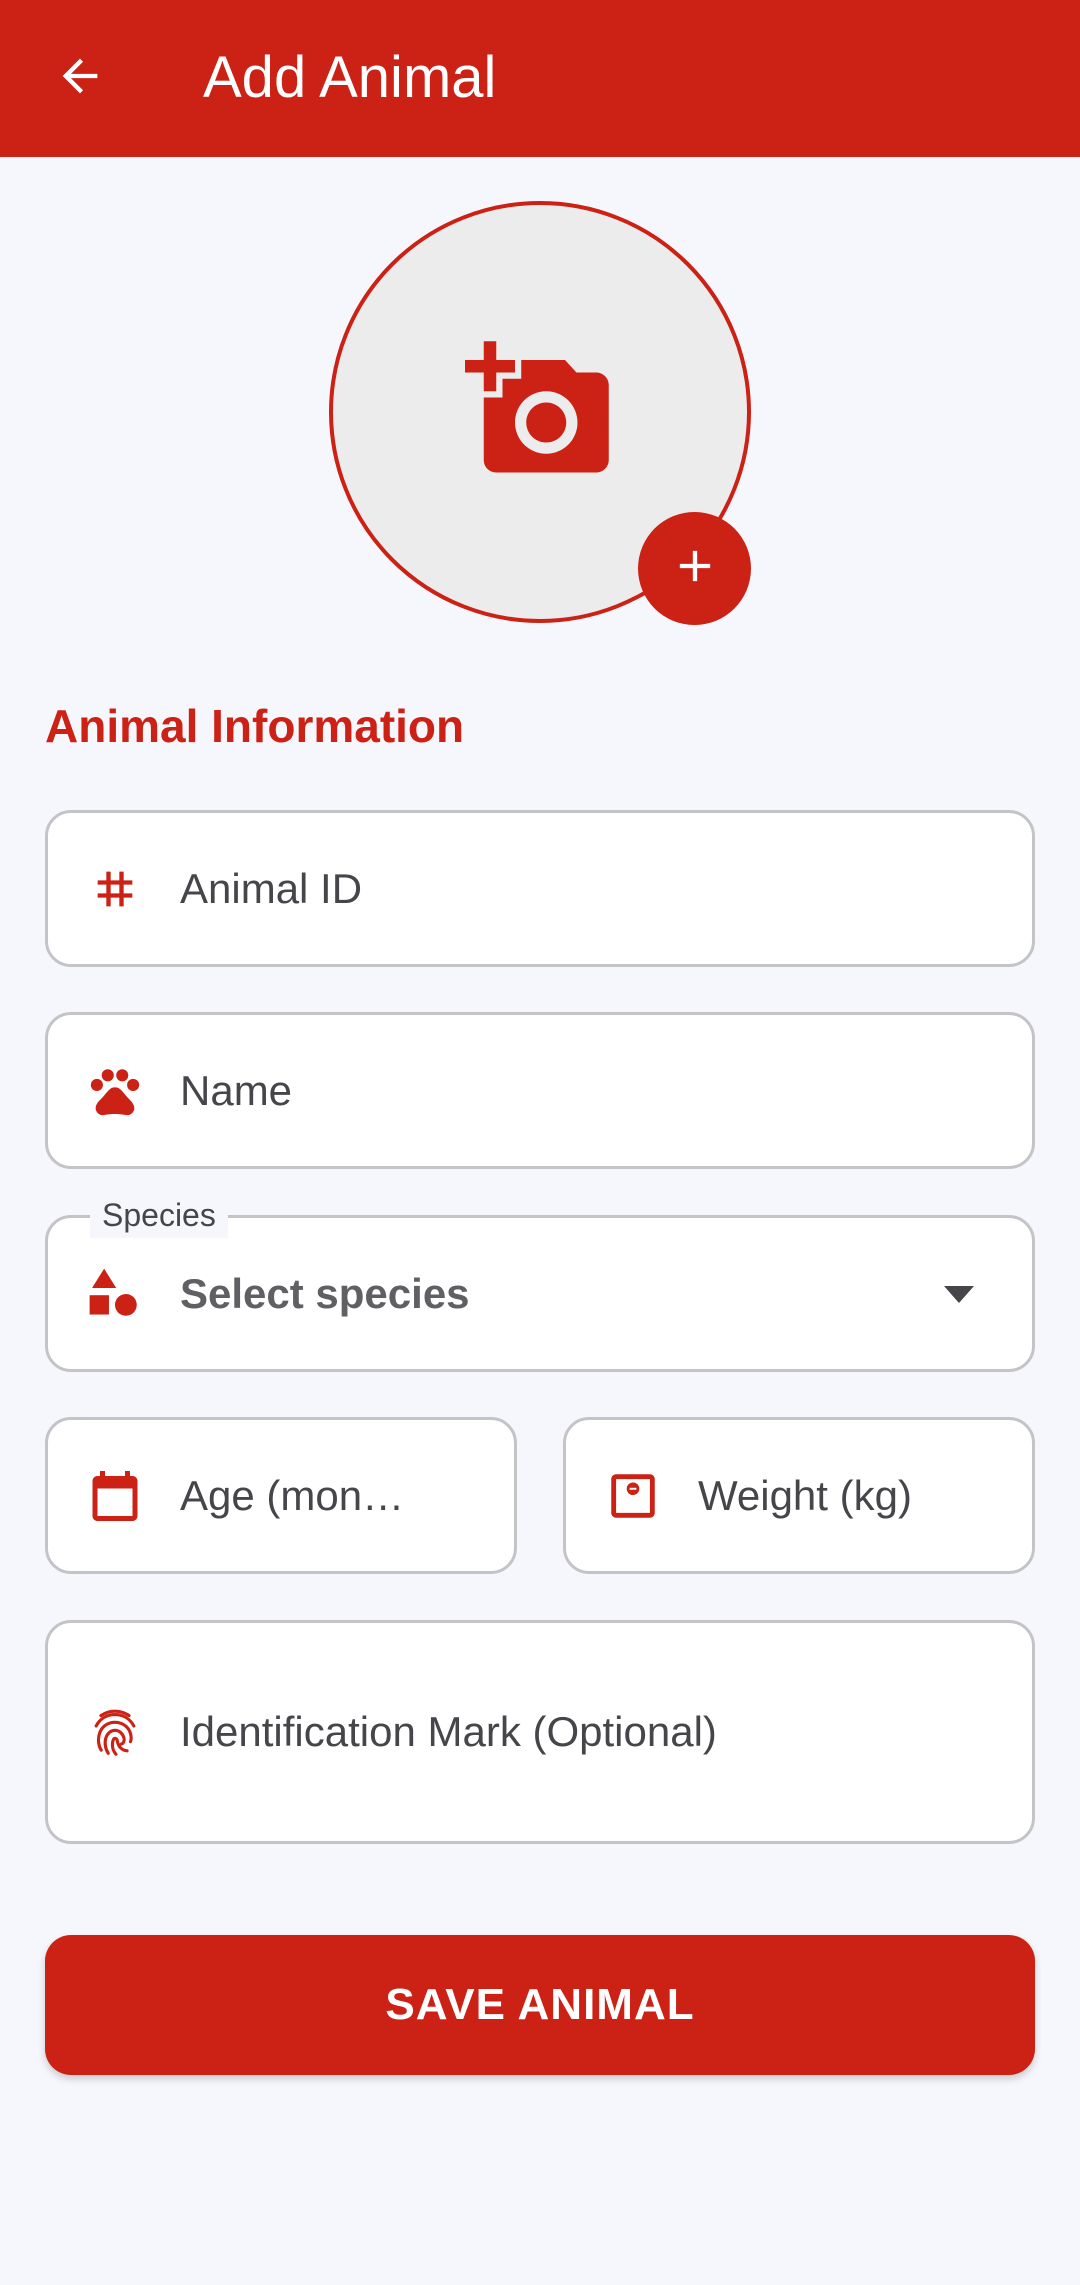 This screenshot has height=2285, width=1080. I want to click on photo-picker, so click(540, 413).